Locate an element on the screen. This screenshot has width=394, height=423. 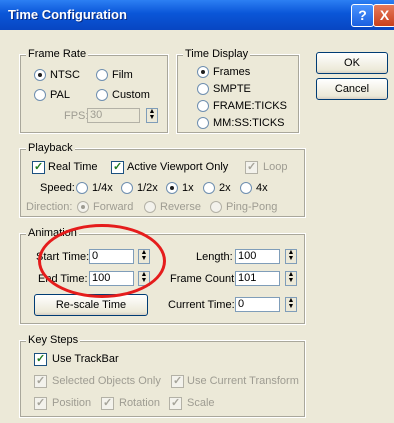
length-spinner: ▲ ▼ is located at coordinates (291, 256).